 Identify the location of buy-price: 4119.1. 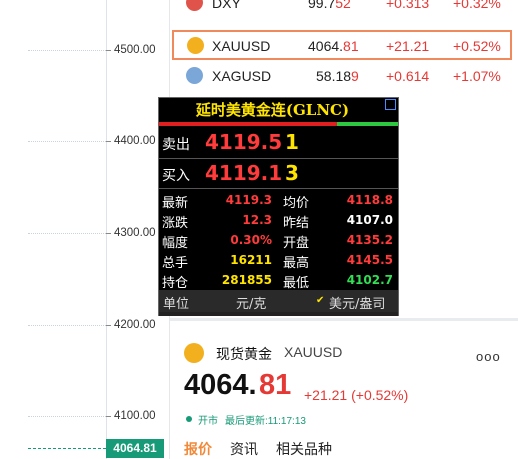
(244, 173).